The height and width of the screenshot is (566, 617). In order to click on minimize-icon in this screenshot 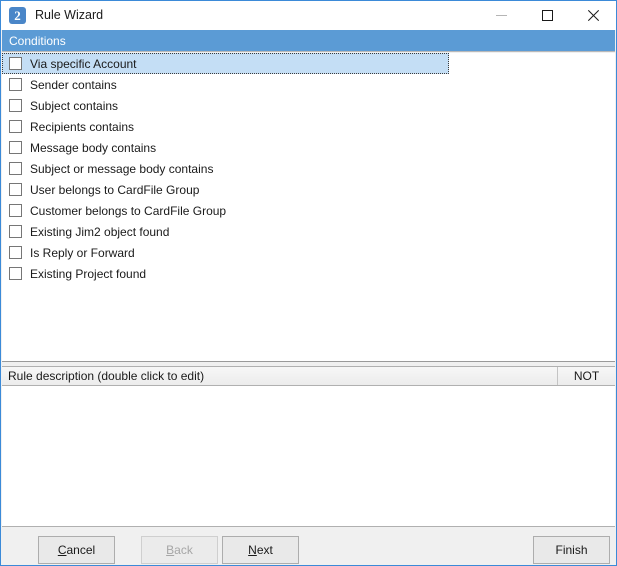, I will do `click(501, 15)`.